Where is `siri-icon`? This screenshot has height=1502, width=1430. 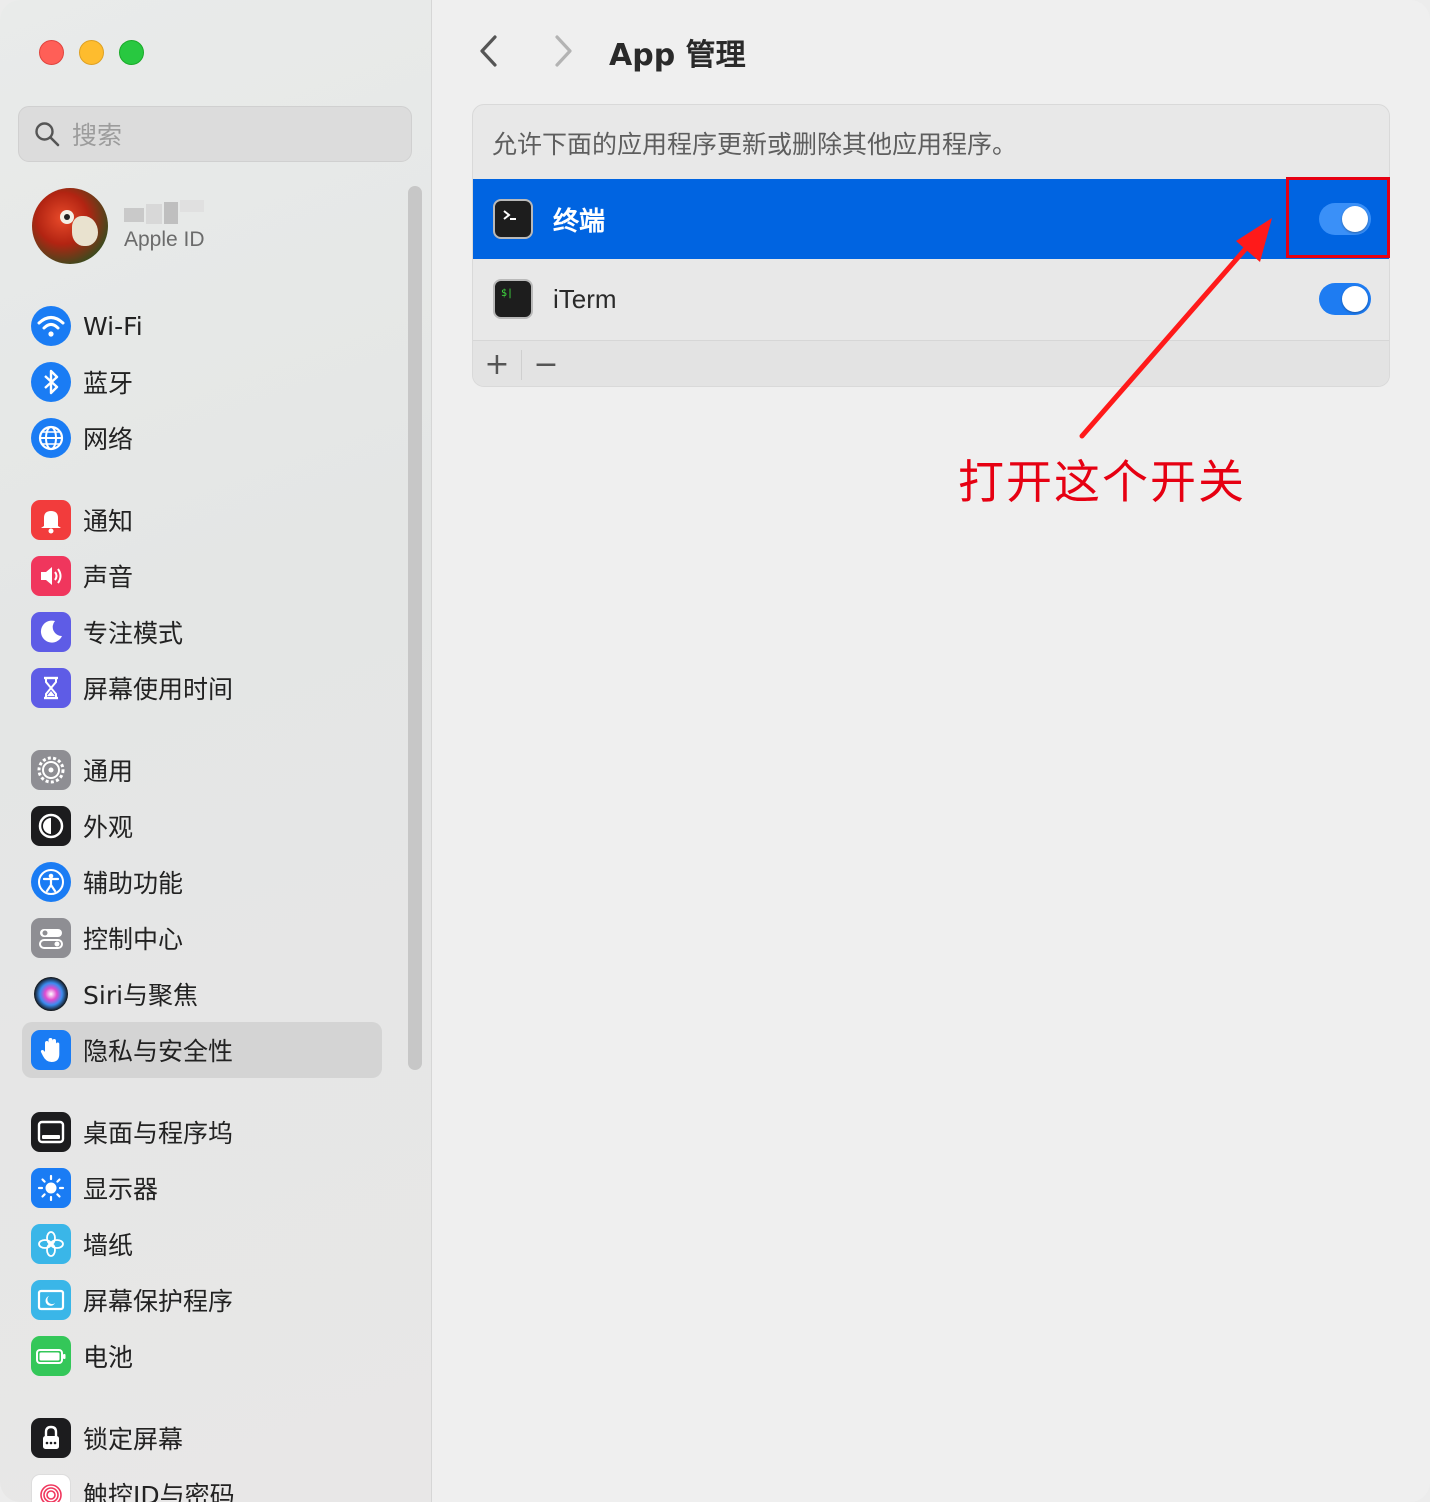
siri-icon is located at coordinates (51, 994).